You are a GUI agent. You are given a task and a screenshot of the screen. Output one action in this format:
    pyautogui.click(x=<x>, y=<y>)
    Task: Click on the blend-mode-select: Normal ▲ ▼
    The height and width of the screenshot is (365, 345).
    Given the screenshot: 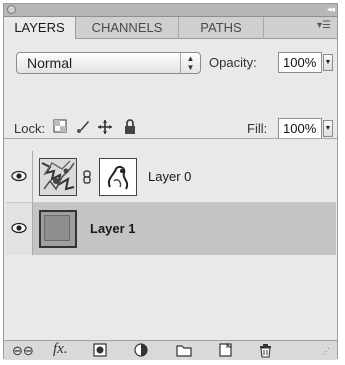 What is the action you would take?
    pyautogui.click(x=108, y=63)
    